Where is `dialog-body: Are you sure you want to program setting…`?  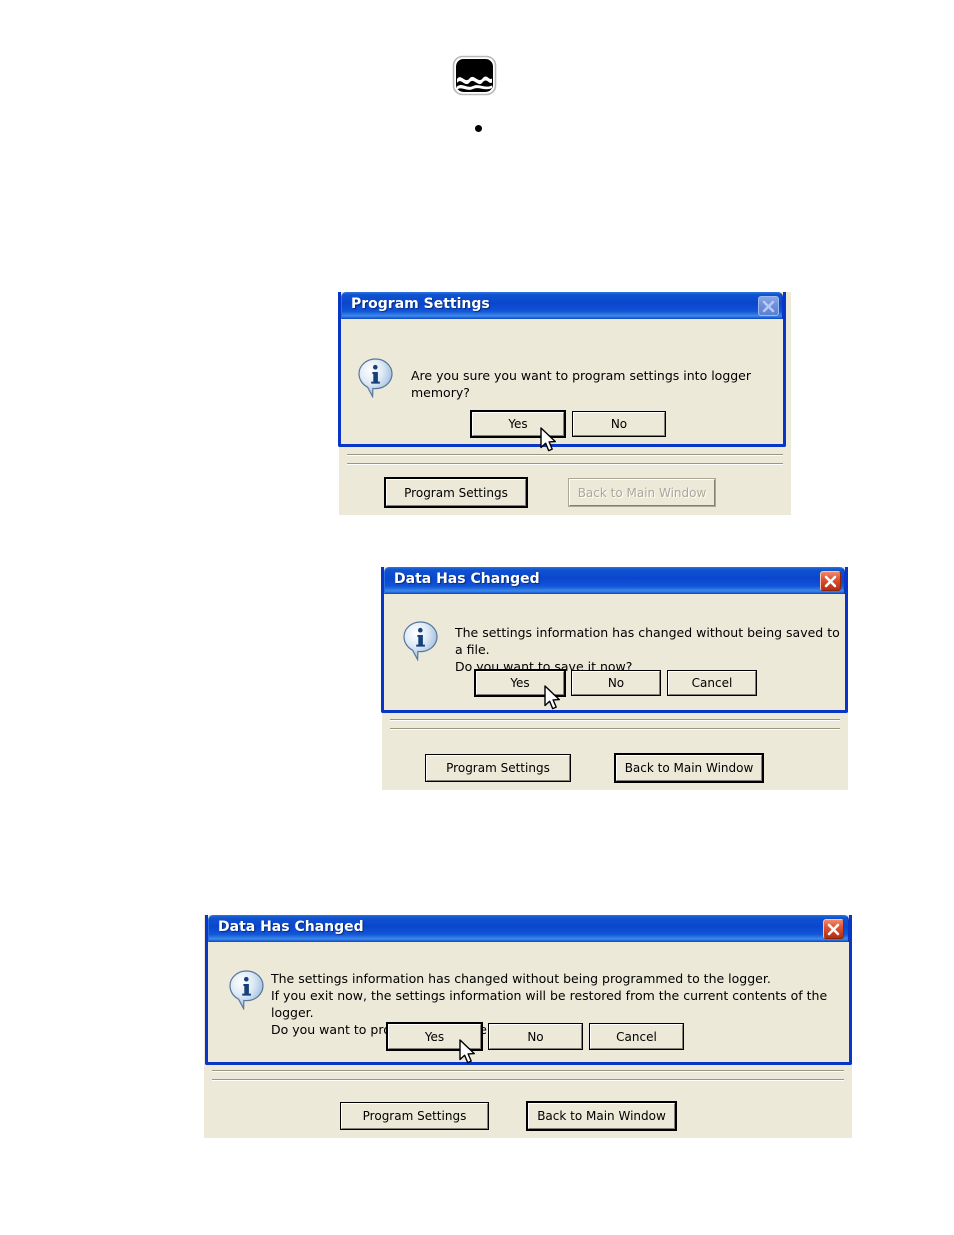
dialog-body: Are you sure you want to program setting… is located at coordinates (562, 385).